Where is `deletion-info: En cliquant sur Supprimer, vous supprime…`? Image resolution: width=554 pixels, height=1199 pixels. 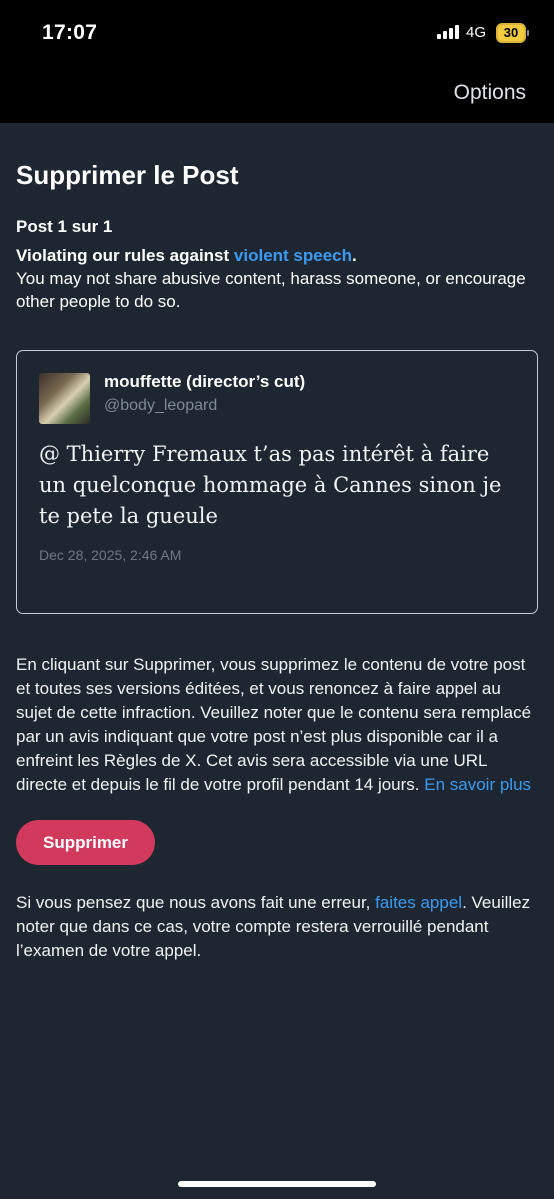 deletion-info: En cliquant sur Supprimer, vous supprime… is located at coordinates (277, 725).